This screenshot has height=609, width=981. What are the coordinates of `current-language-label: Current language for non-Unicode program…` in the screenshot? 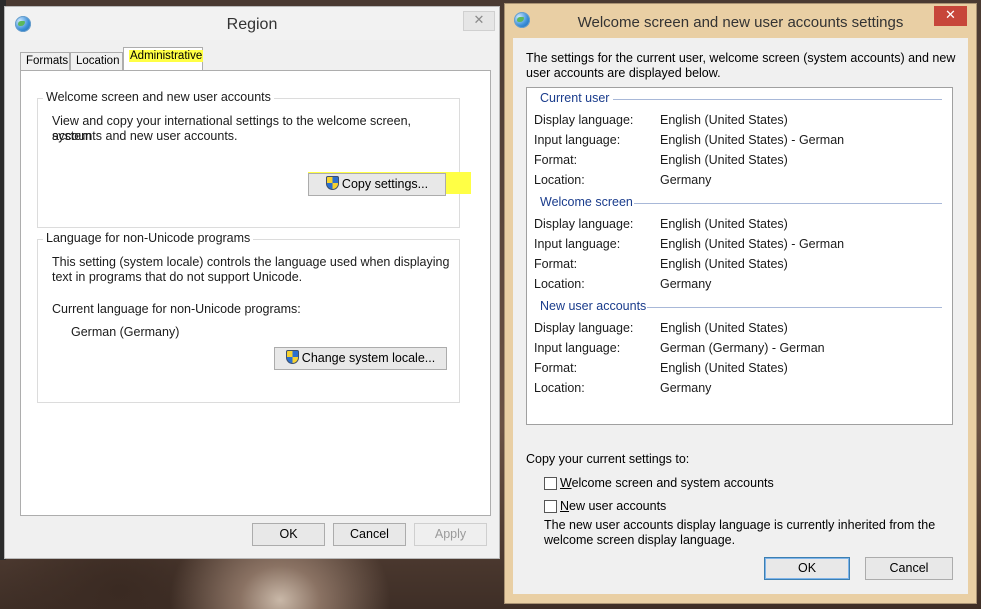 It's located at (176, 309).